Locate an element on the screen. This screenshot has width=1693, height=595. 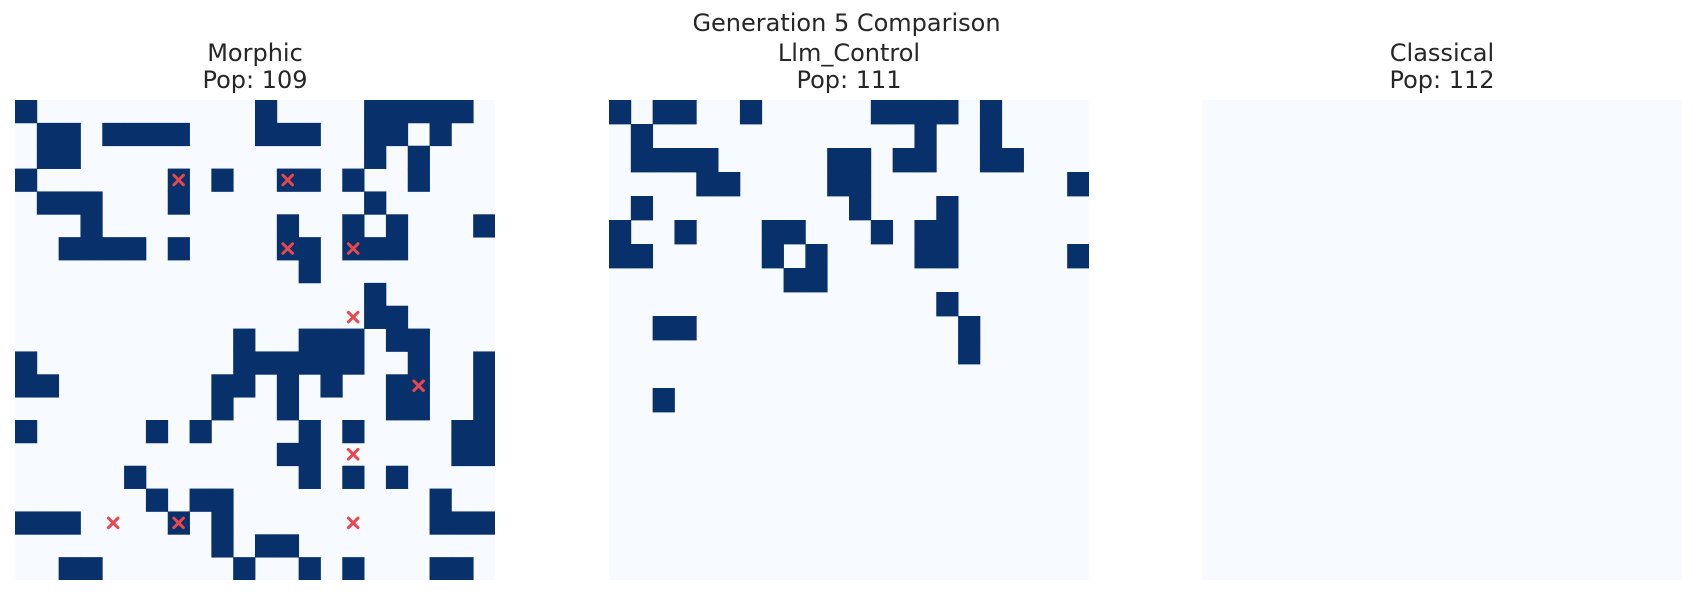
panel-title-line2: Pop: 112 is located at coordinates (1442, 80).